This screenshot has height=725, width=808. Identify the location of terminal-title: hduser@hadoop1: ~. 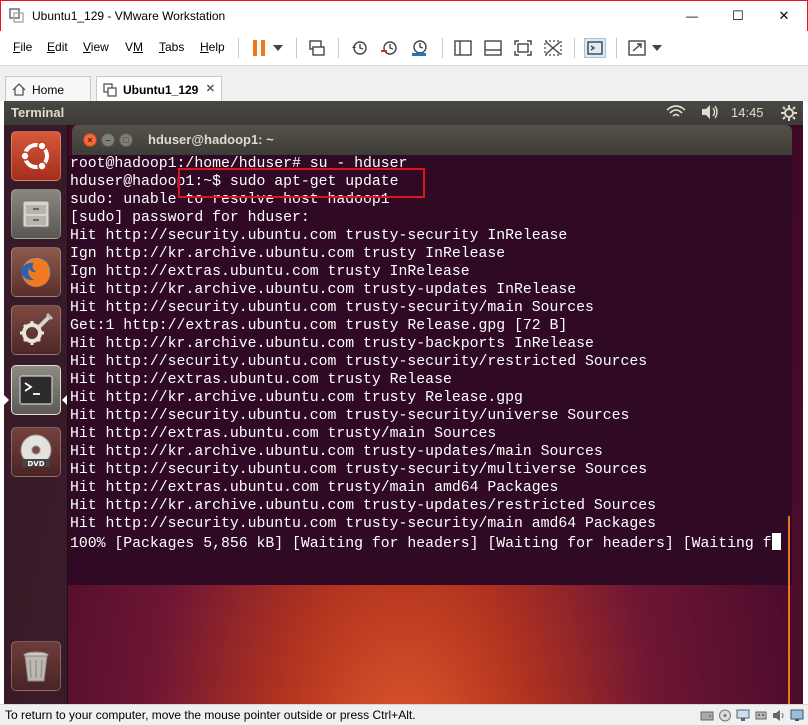
(211, 139).